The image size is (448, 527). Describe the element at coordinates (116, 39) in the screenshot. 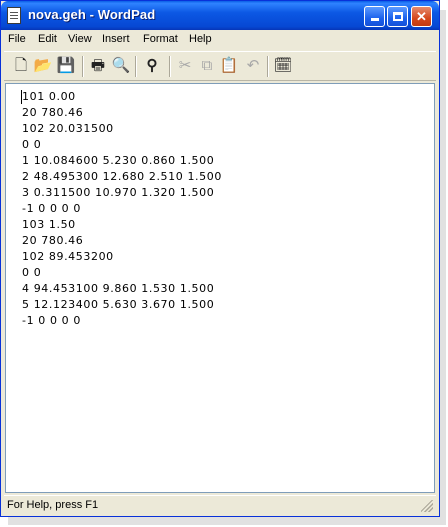

I see `menu-insert: Insert` at that location.